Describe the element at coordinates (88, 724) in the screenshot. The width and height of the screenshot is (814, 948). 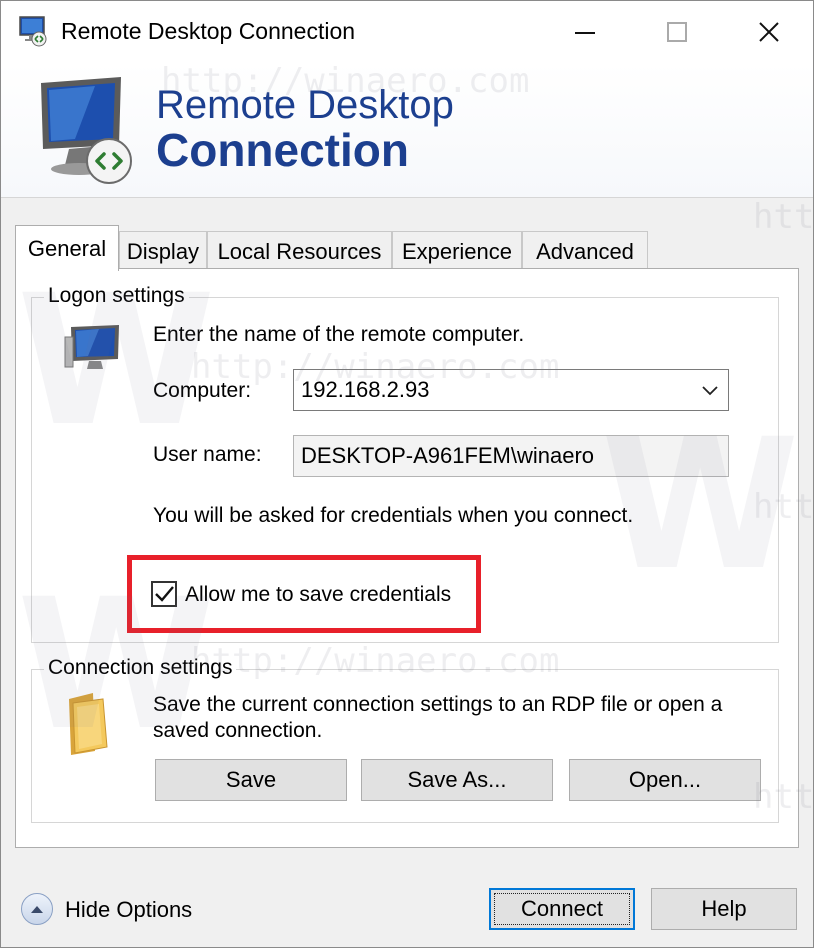
I see `folder-icon` at that location.